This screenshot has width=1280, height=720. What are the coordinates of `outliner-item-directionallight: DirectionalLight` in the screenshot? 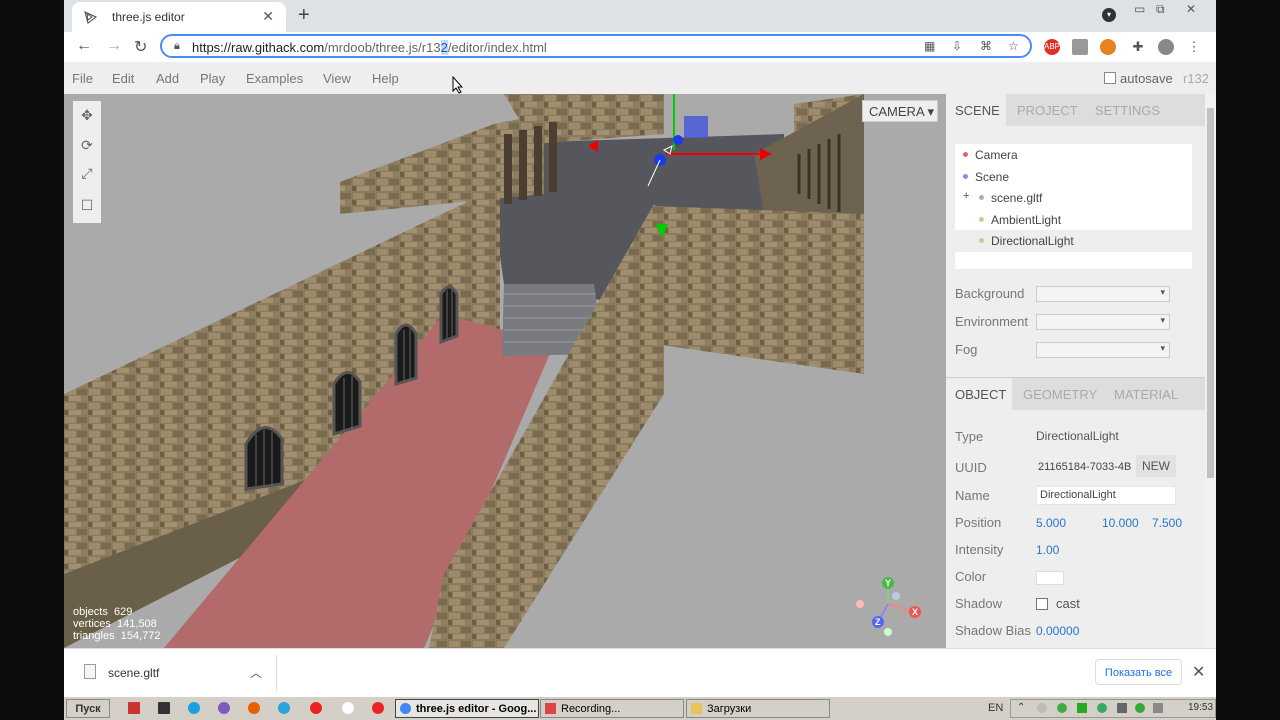 It's located at (1073, 241).